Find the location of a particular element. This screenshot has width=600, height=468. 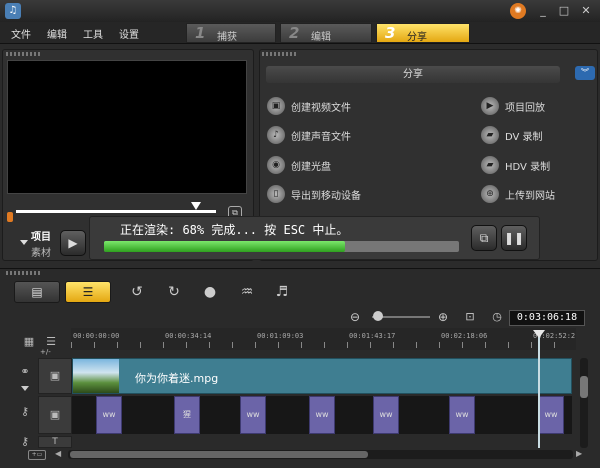

app-logo-icon: ♫ is located at coordinates (13, 11).